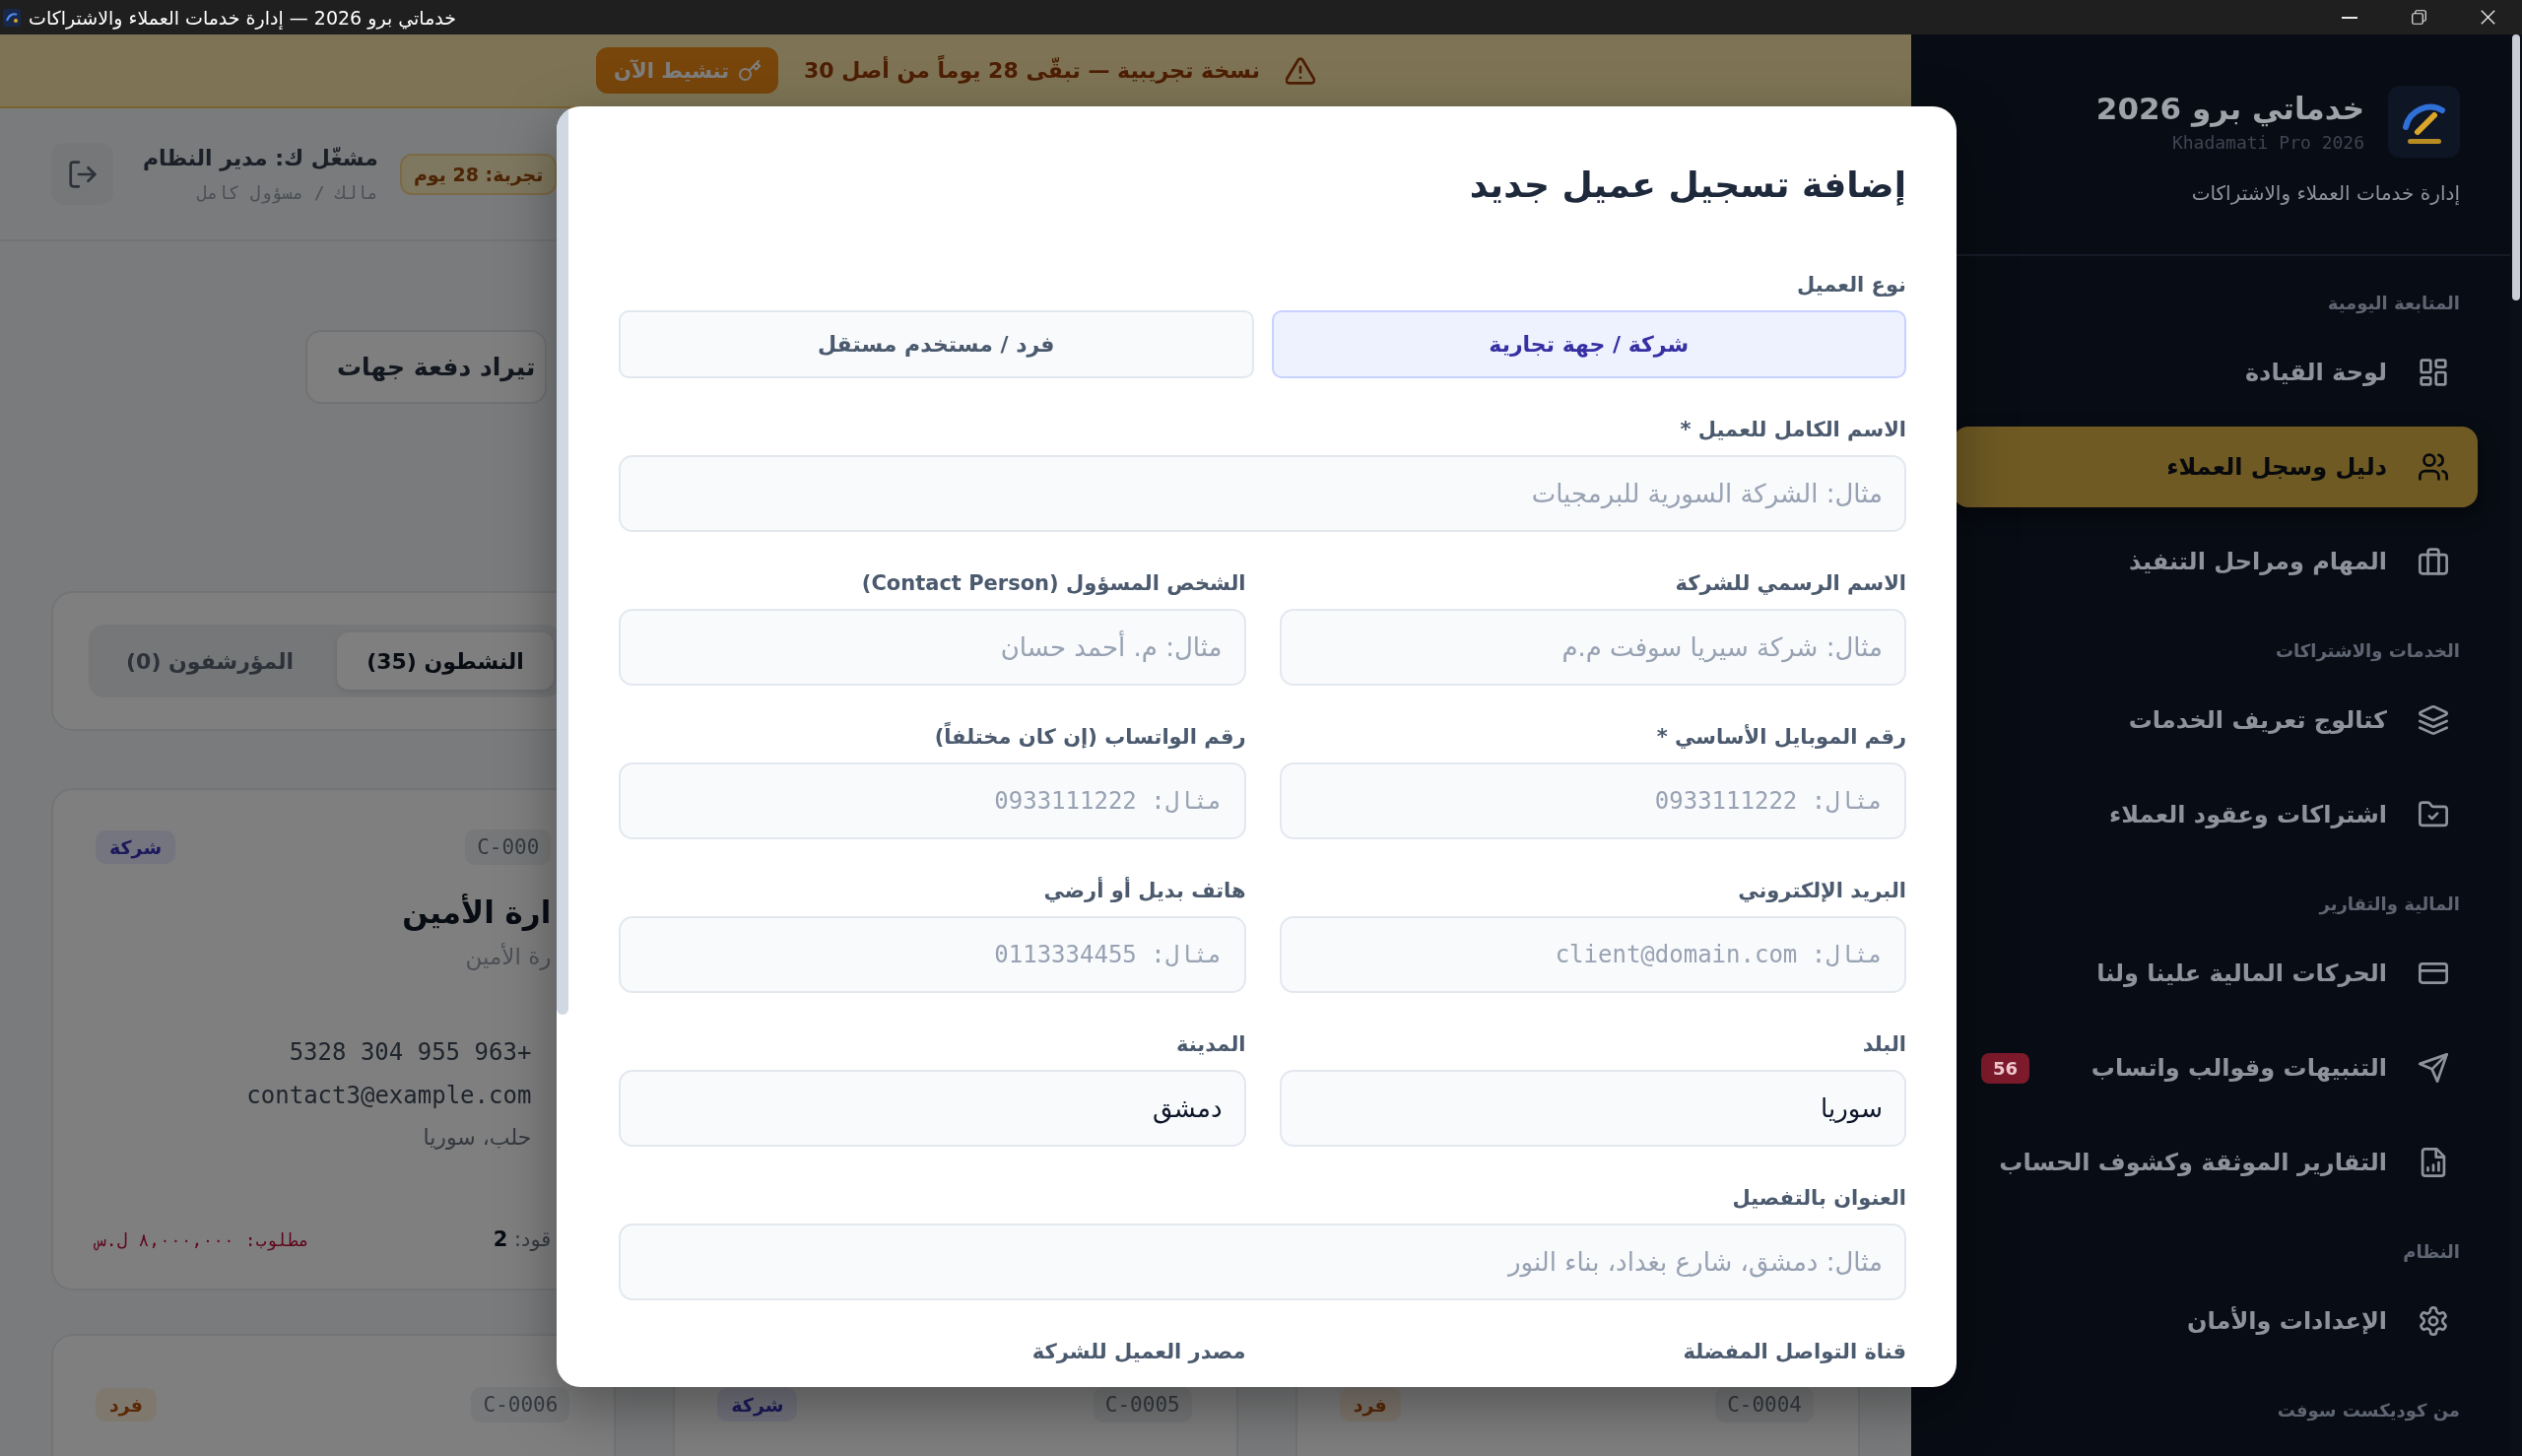 The image size is (2522, 1456). What do you see at coordinates (243, 17) in the screenshot?
I see `window-title: خدماتي برو 2026 — إدارة خدمات العملاء والاشتراكات` at bounding box center [243, 17].